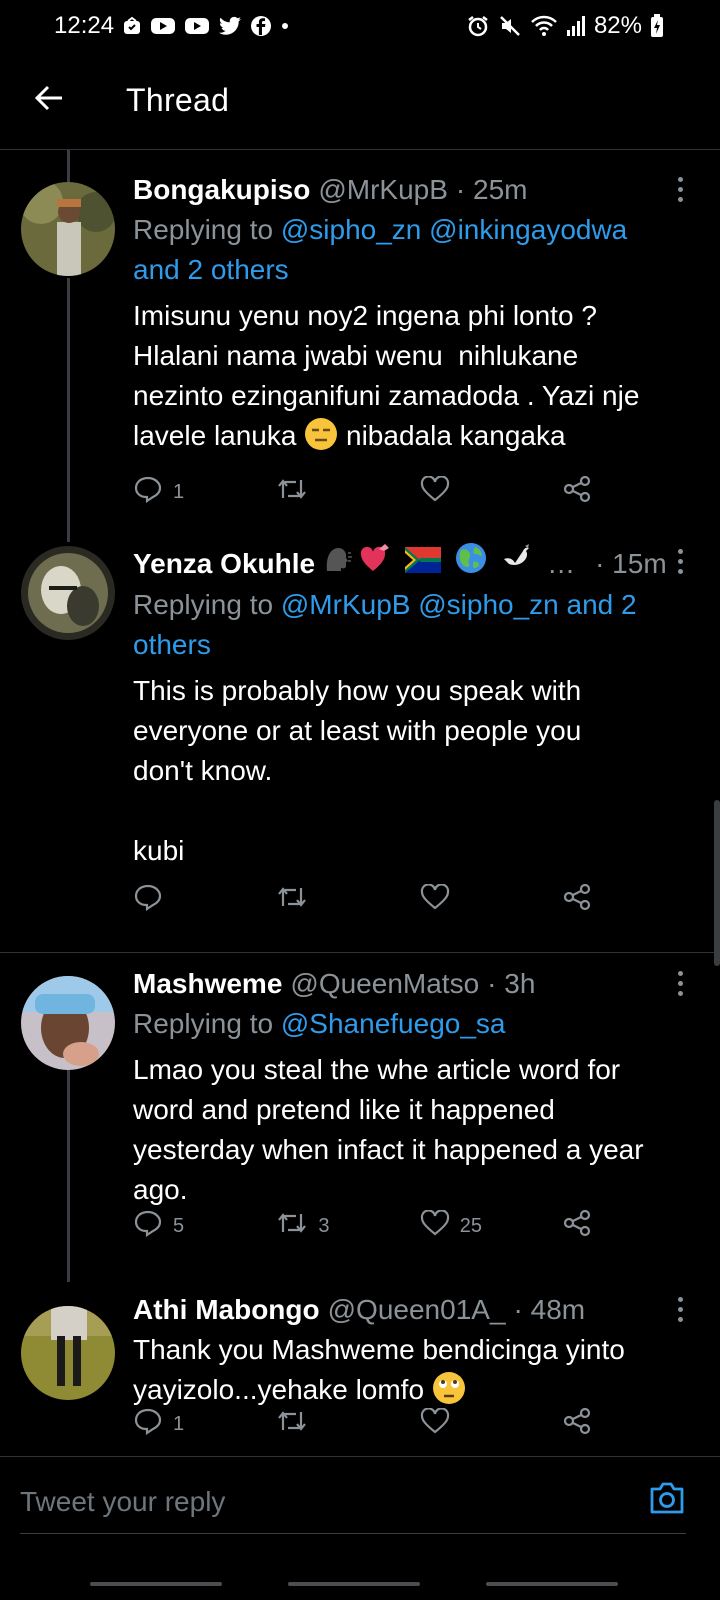 This screenshot has width=720, height=1600. I want to click on scrollbar, so click(717, 883).